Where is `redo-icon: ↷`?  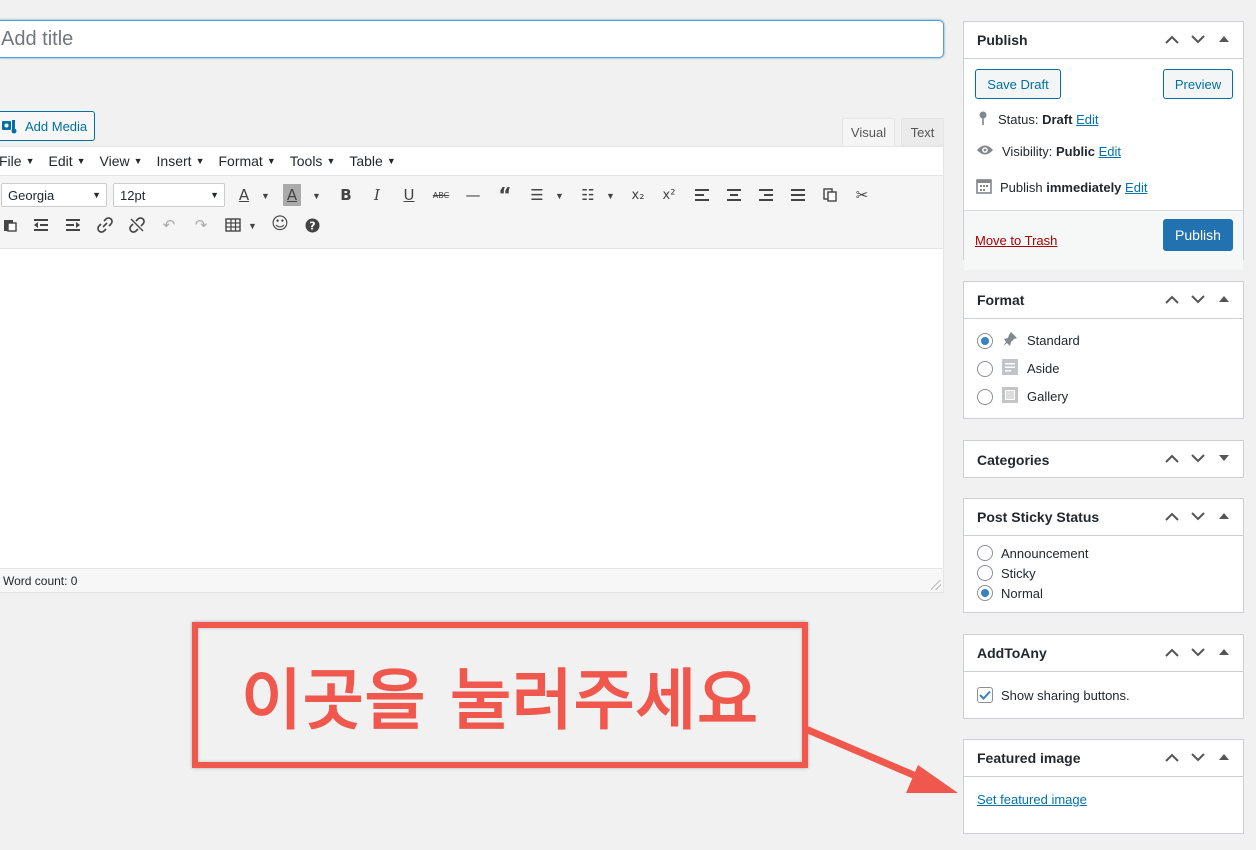
redo-icon: ↷ is located at coordinates (201, 225).